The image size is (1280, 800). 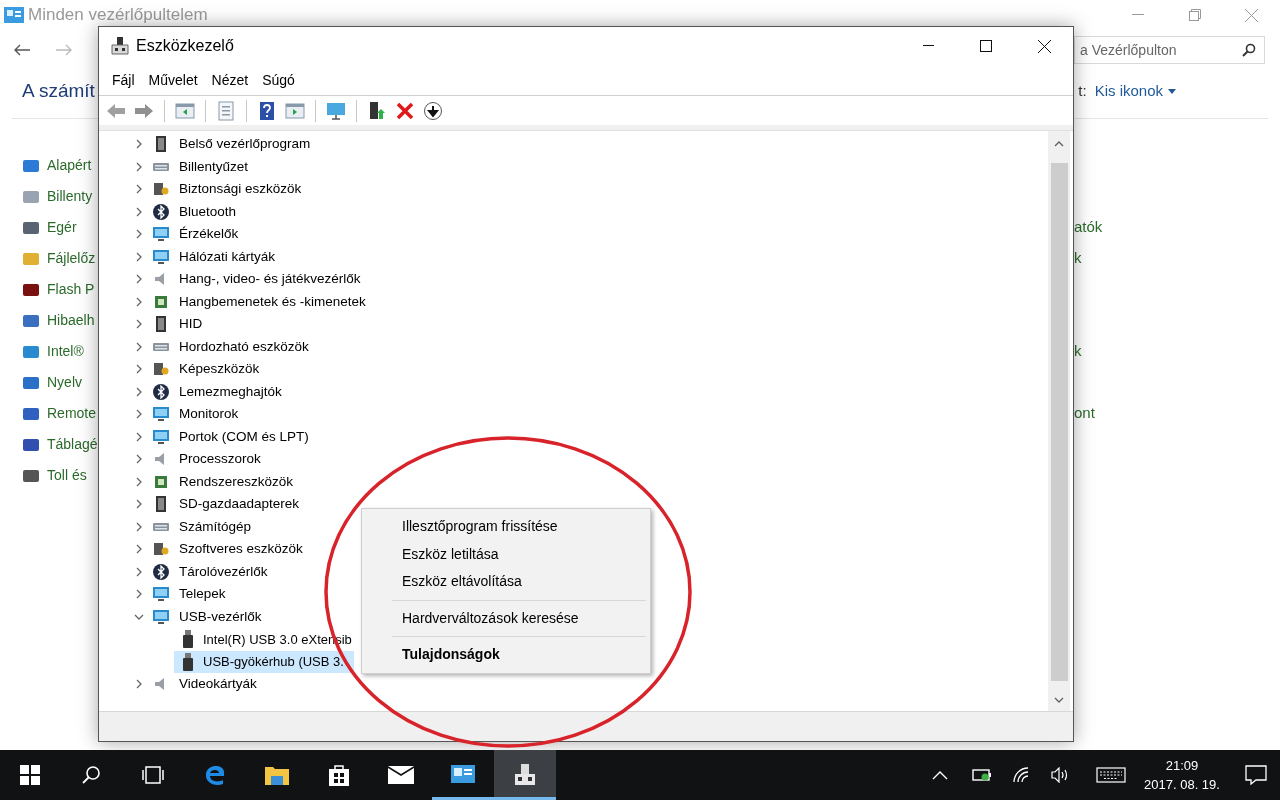 What do you see at coordinates (336, 110) in the screenshot?
I see `scan-monitor-icon` at bounding box center [336, 110].